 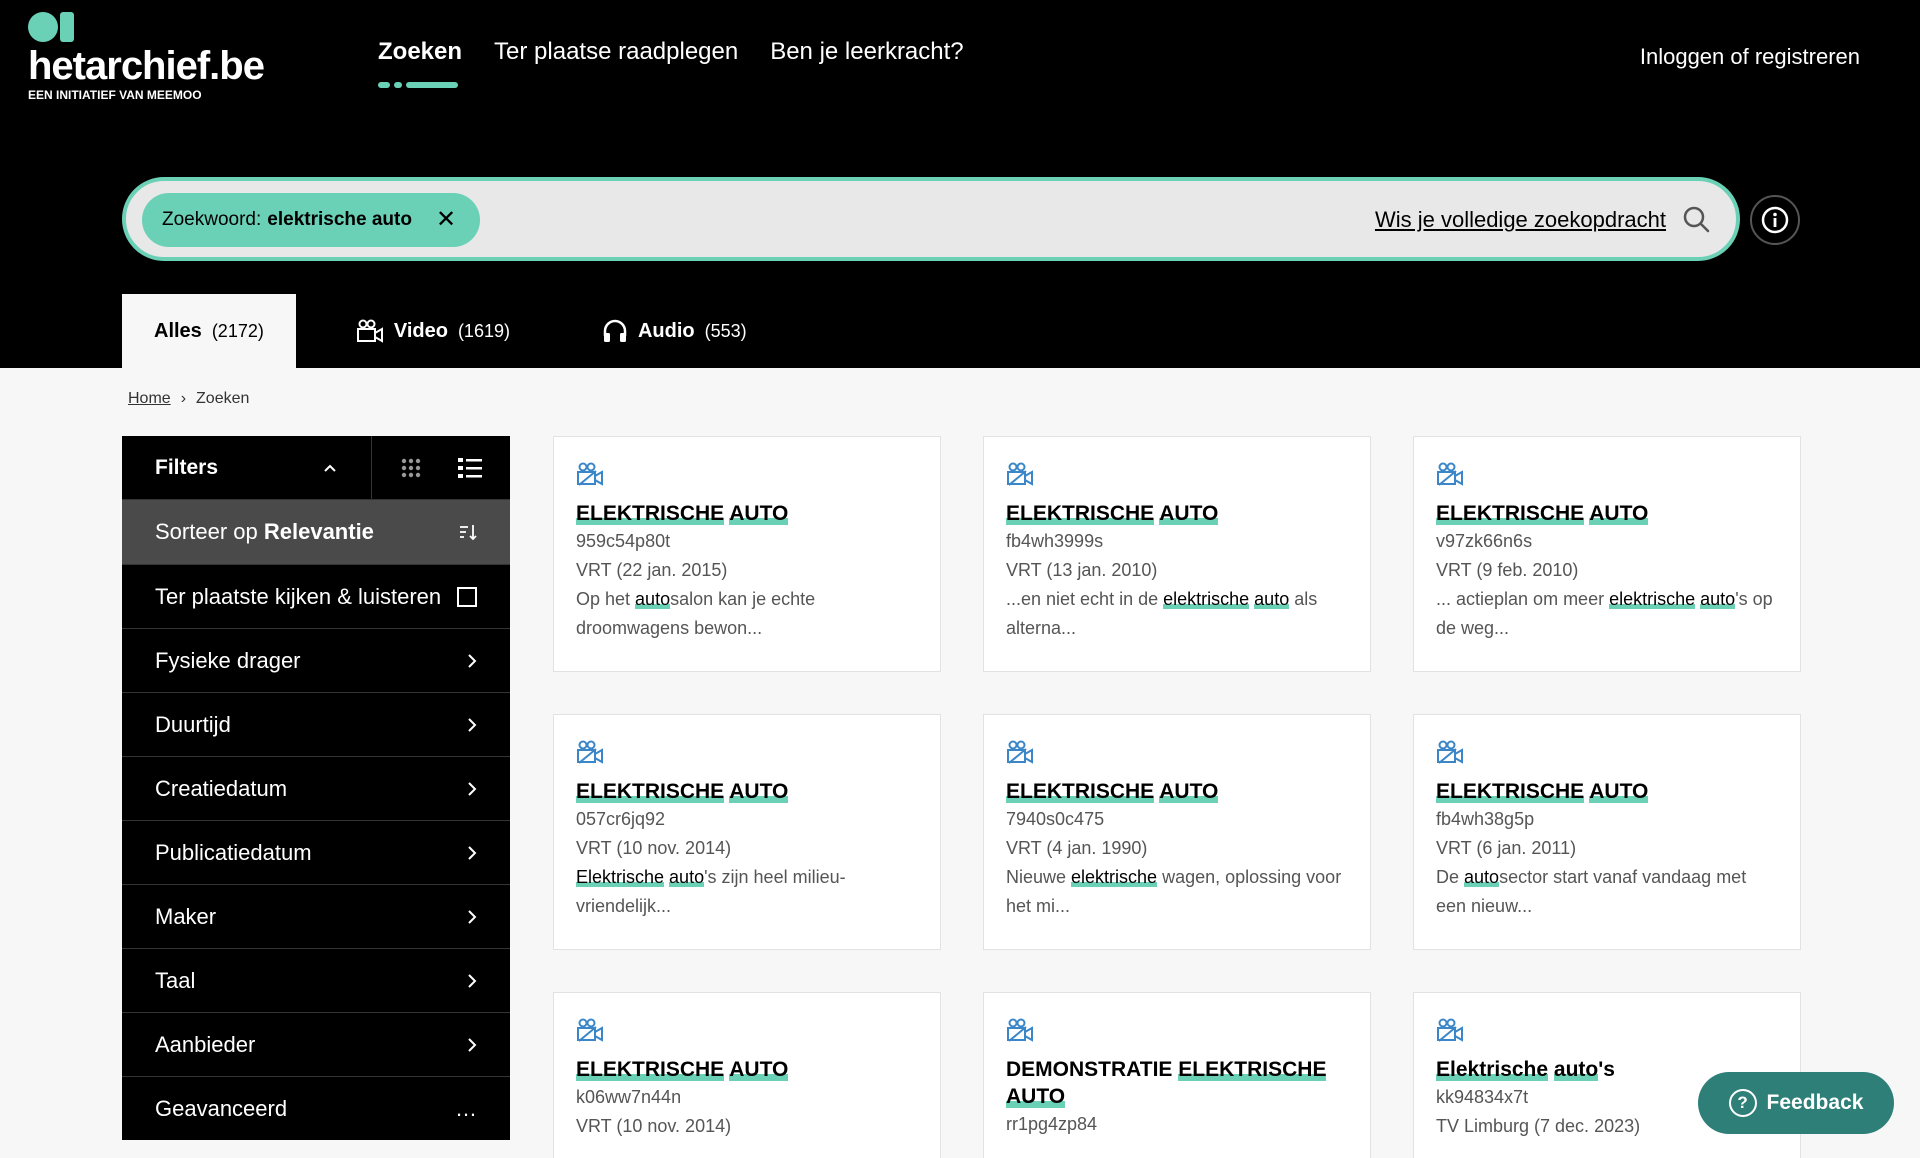 What do you see at coordinates (223, 398) in the screenshot?
I see `breadcrumb-current: Zoeken` at bounding box center [223, 398].